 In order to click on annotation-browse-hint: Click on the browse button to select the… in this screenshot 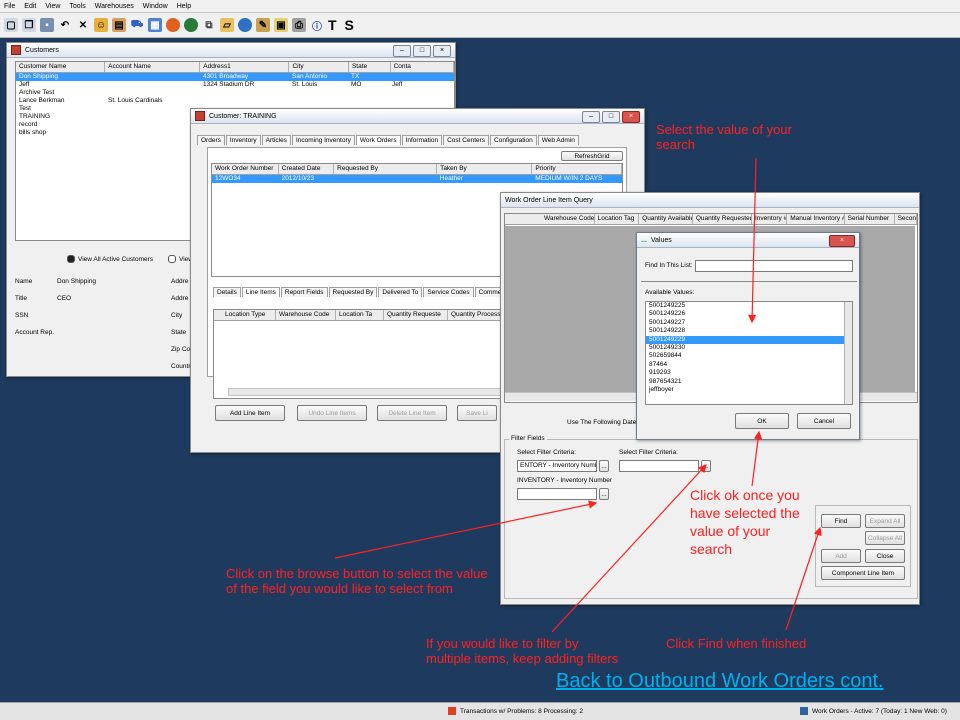, I will do `click(357, 581)`.